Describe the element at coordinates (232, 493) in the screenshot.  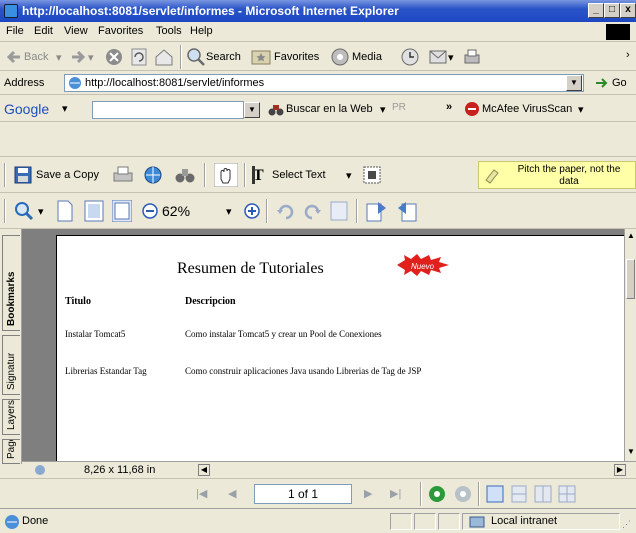
I see `previous-page-icon: ◀` at that location.